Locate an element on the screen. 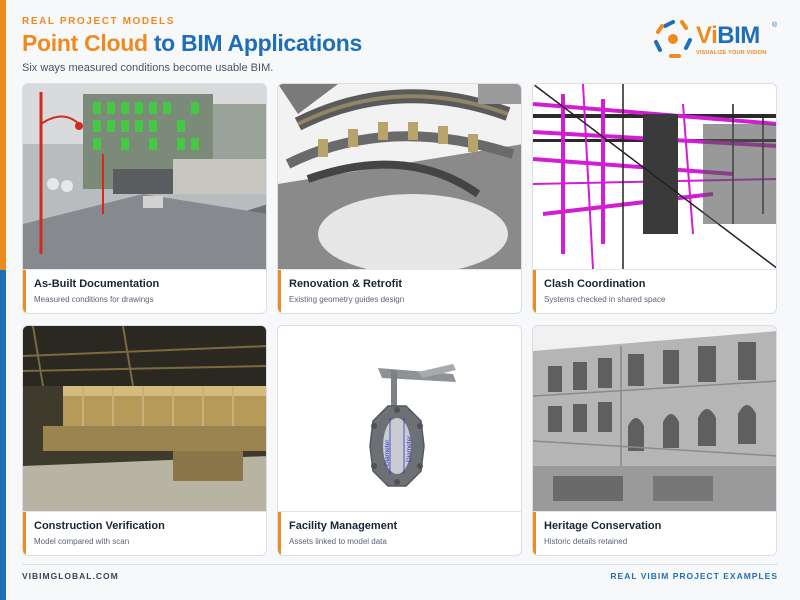  card-title: Clash Coordination is located at coordinates (595, 284).